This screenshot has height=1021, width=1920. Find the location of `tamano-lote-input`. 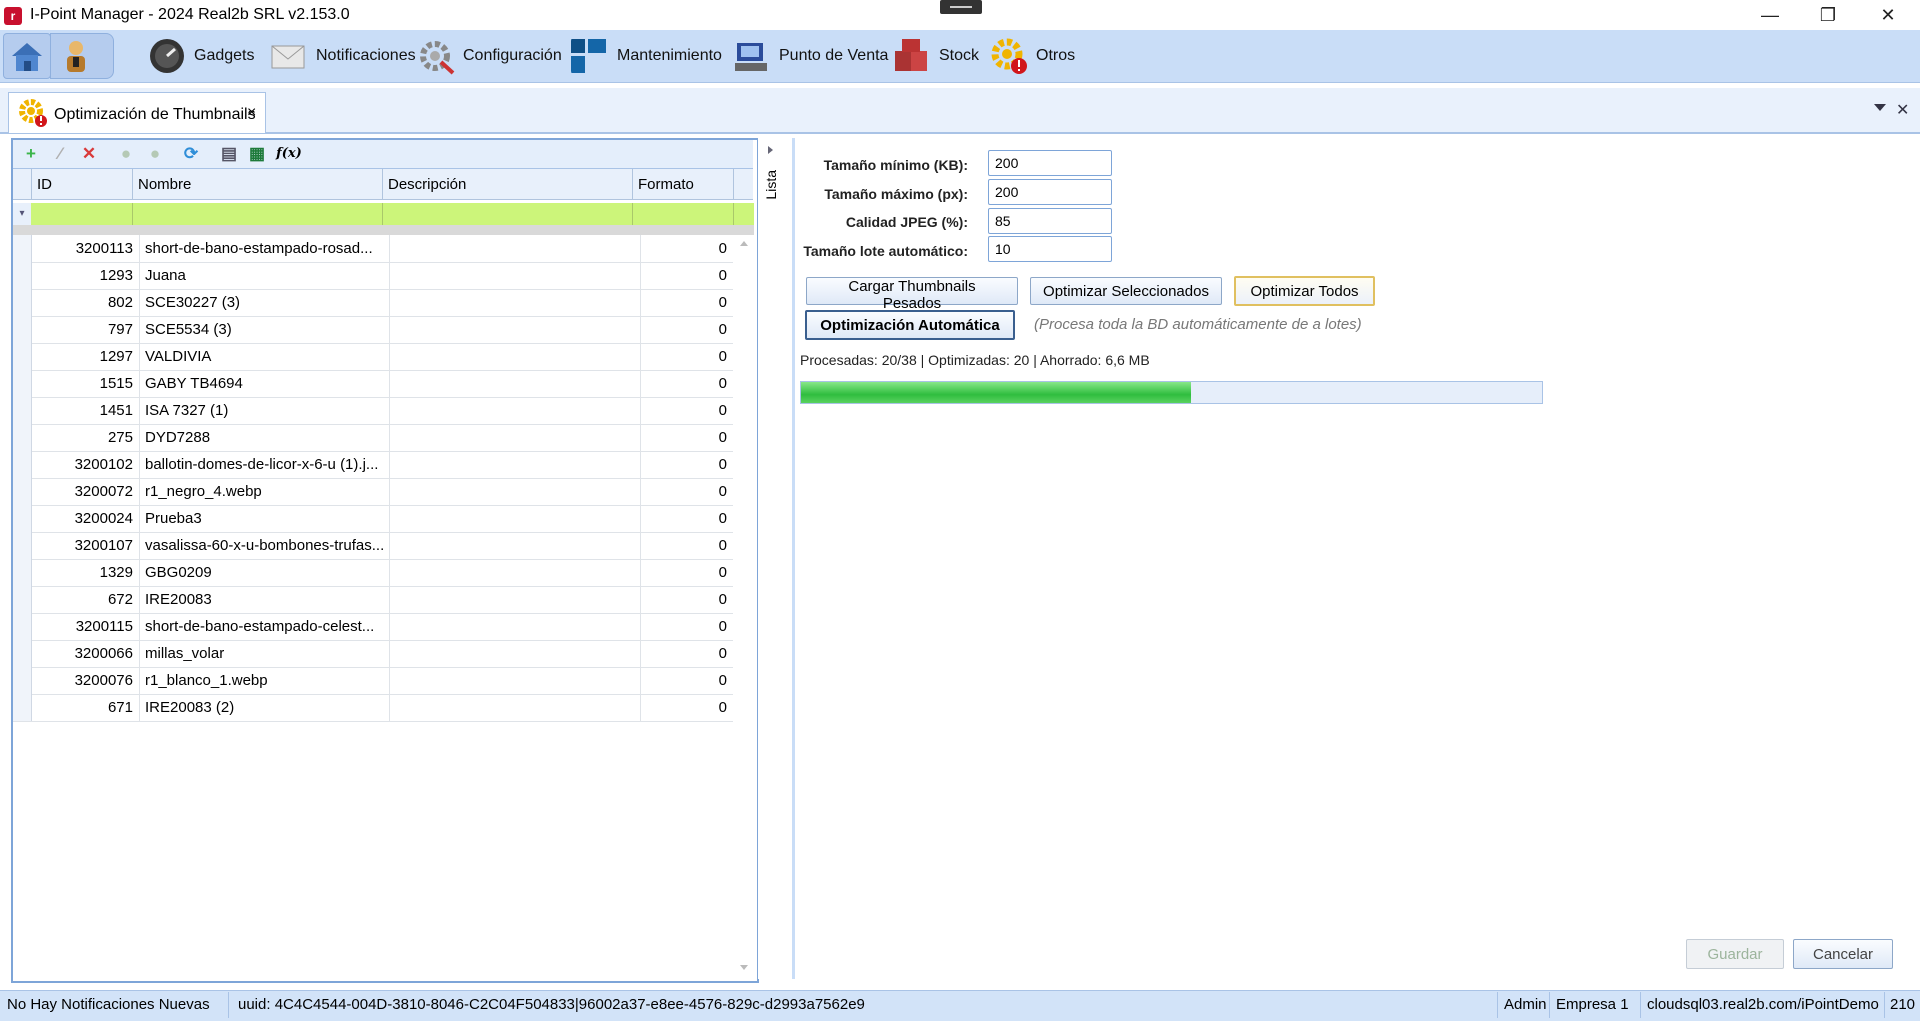

tamano-lote-input is located at coordinates (1050, 249).